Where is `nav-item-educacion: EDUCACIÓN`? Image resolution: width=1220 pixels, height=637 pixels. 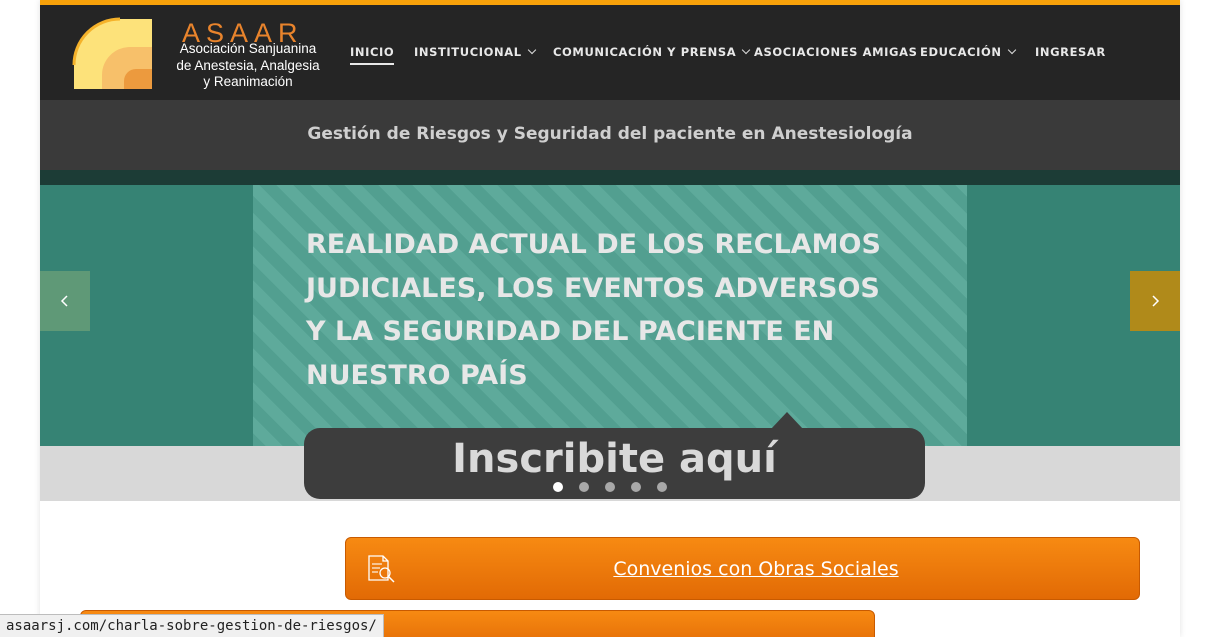
nav-item-educacion: EDUCACIÓN is located at coordinates (968, 52).